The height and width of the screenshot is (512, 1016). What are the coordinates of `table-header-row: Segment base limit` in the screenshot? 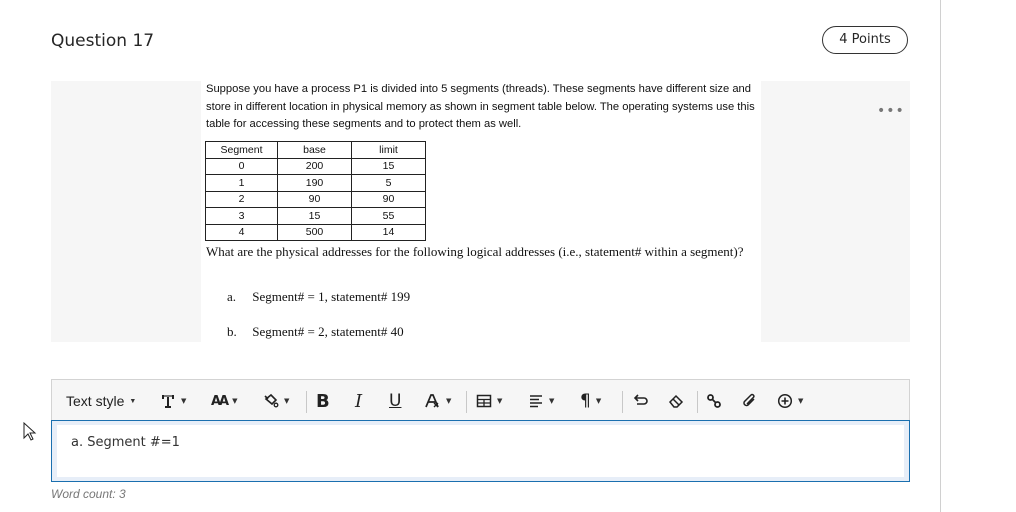 It's located at (315, 150).